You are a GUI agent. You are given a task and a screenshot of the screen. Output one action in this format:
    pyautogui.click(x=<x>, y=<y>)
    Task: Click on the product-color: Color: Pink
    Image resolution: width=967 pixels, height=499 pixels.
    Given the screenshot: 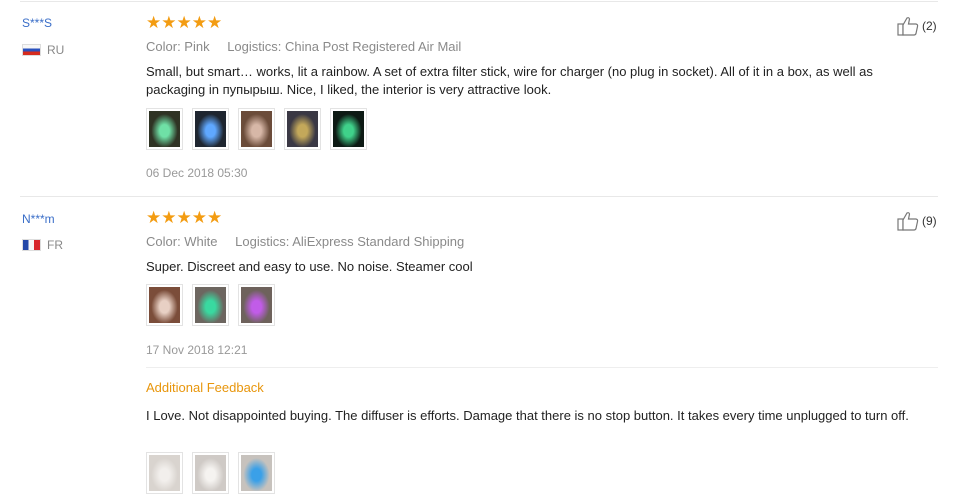 What is the action you would take?
    pyautogui.click(x=178, y=46)
    